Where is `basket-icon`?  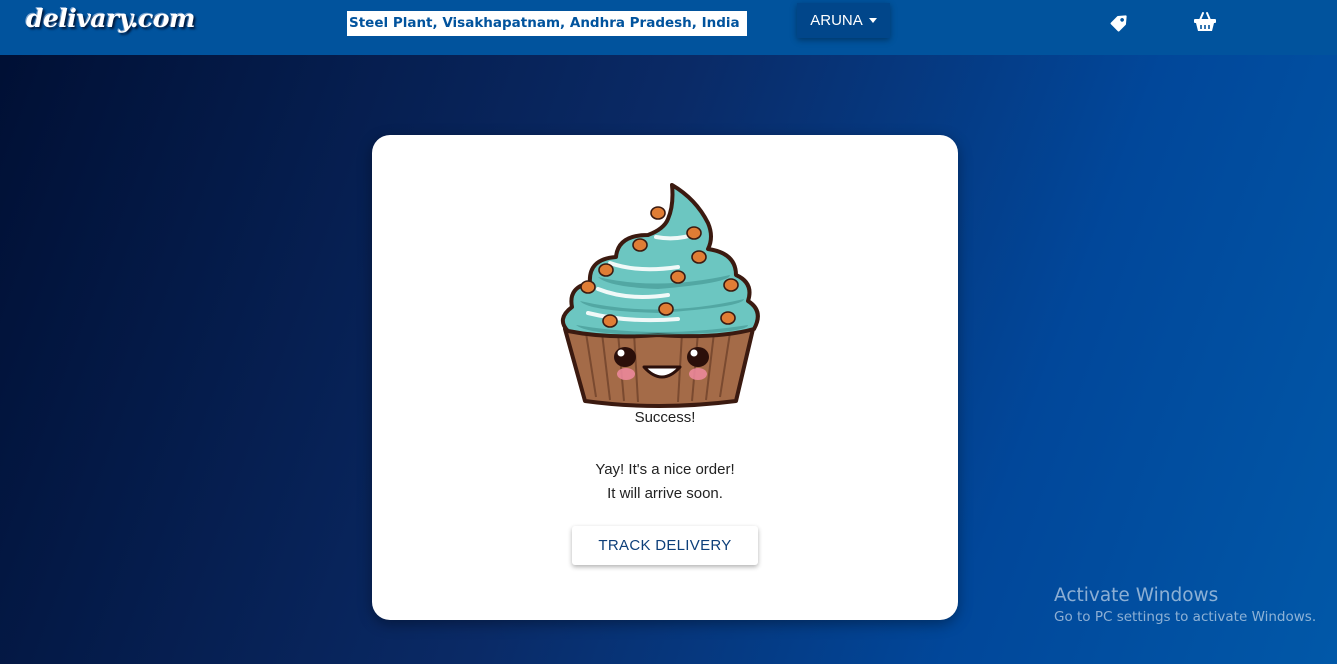
basket-icon is located at coordinates (1205, 22).